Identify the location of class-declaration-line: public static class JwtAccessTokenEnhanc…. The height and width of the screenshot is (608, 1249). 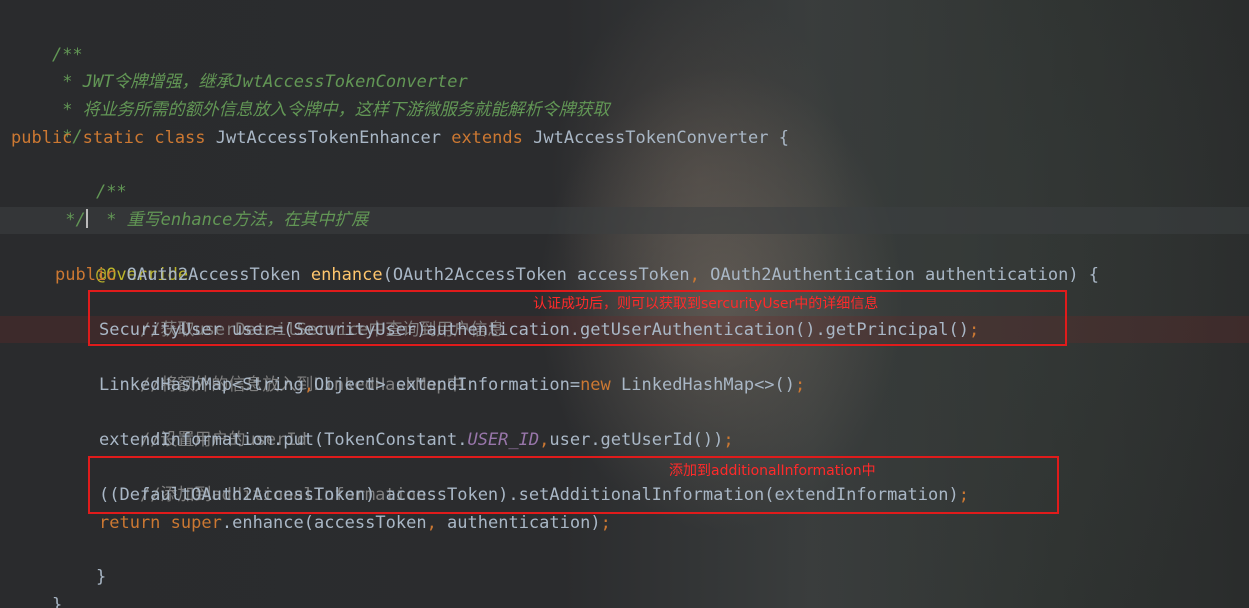
(400, 138).